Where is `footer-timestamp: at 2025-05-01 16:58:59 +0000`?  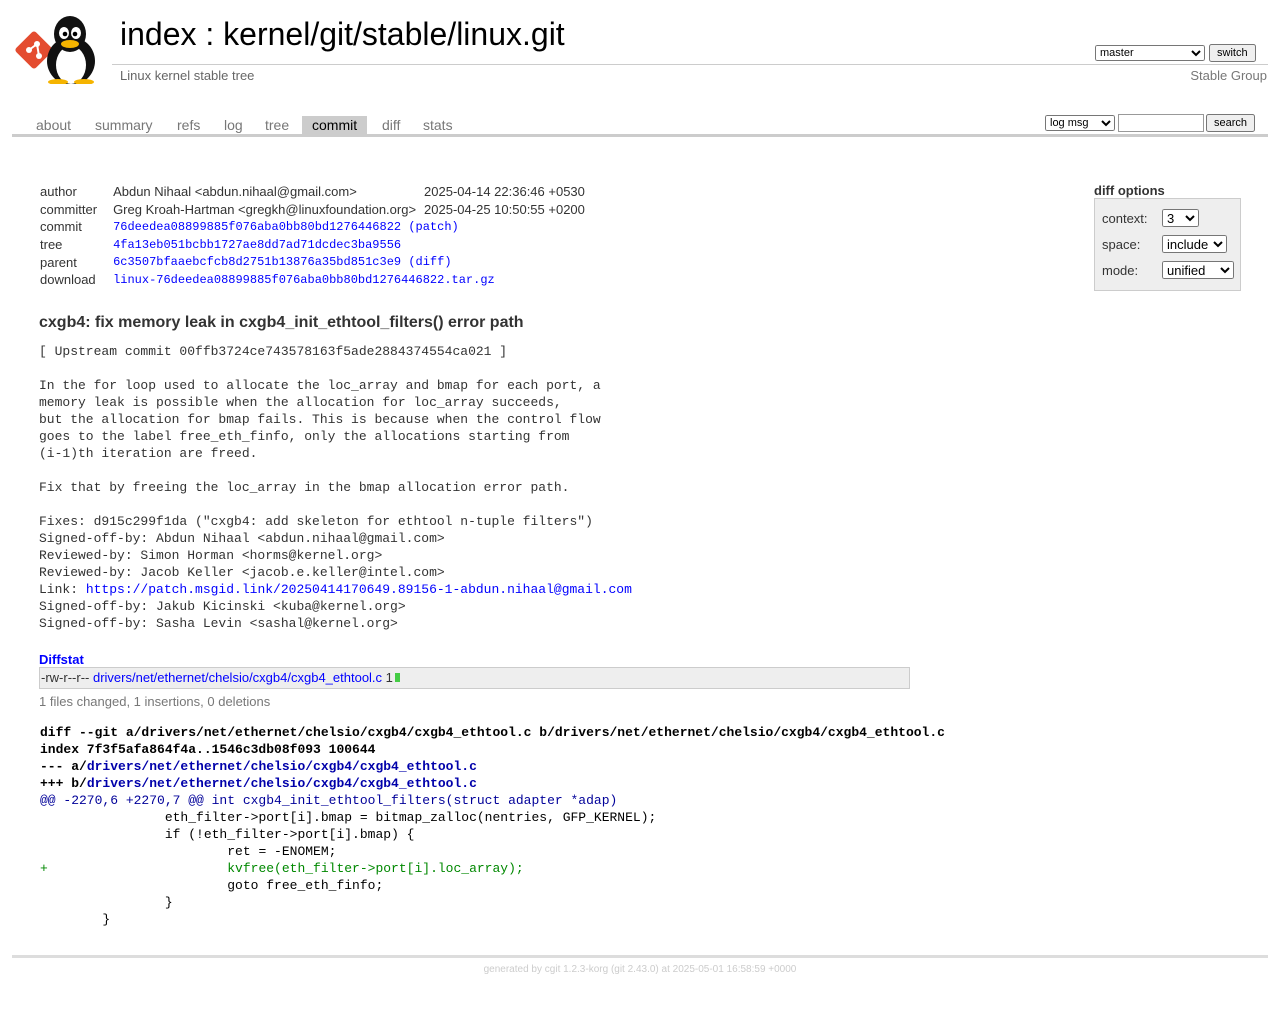 footer-timestamp: at 2025-05-01 16:58:59 +0000 is located at coordinates (727, 969).